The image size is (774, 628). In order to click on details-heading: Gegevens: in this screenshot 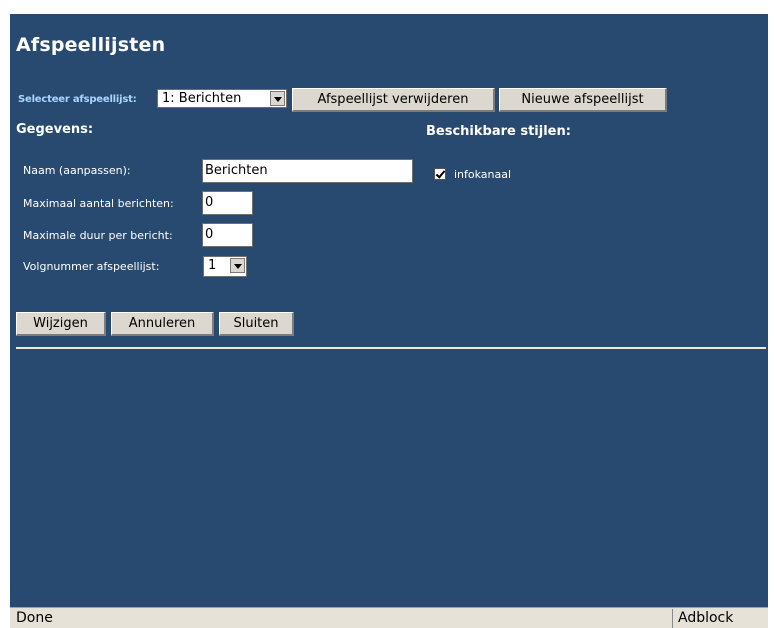, I will do `click(55, 129)`.